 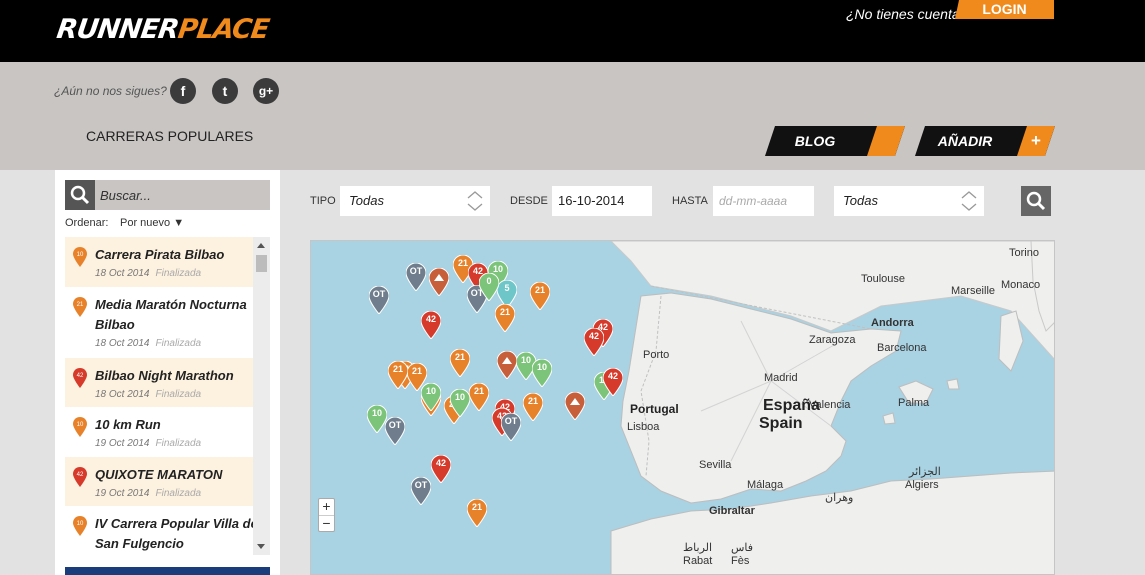 I want to click on search-icon, so click(x=80, y=195).